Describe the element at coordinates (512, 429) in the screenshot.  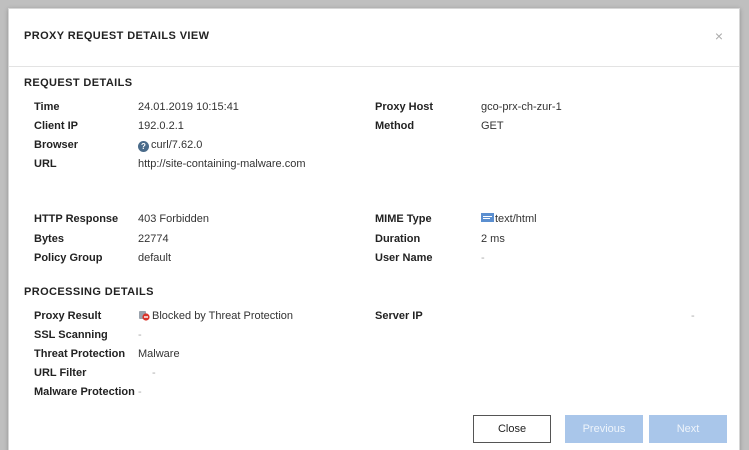
I see `close-button: Close` at that location.